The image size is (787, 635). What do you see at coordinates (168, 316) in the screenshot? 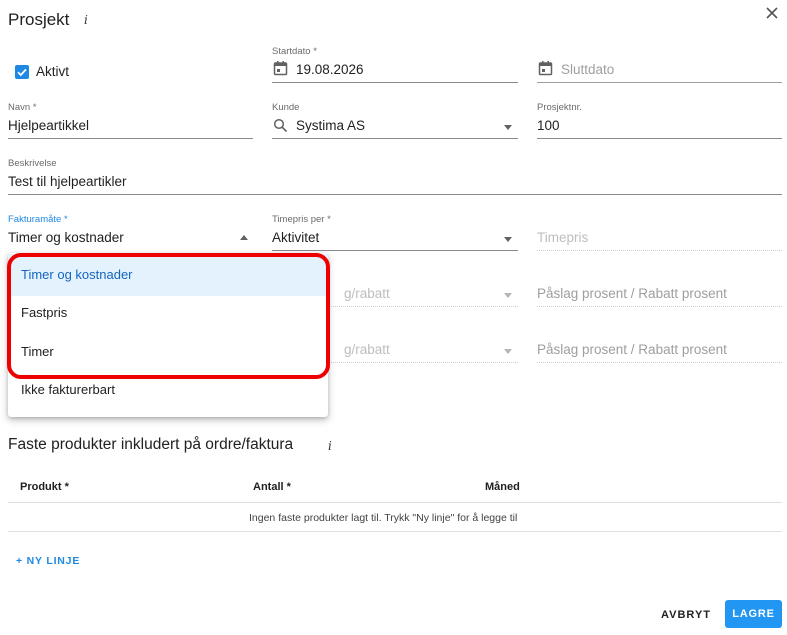
I see `highlight-outline` at bounding box center [168, 316].